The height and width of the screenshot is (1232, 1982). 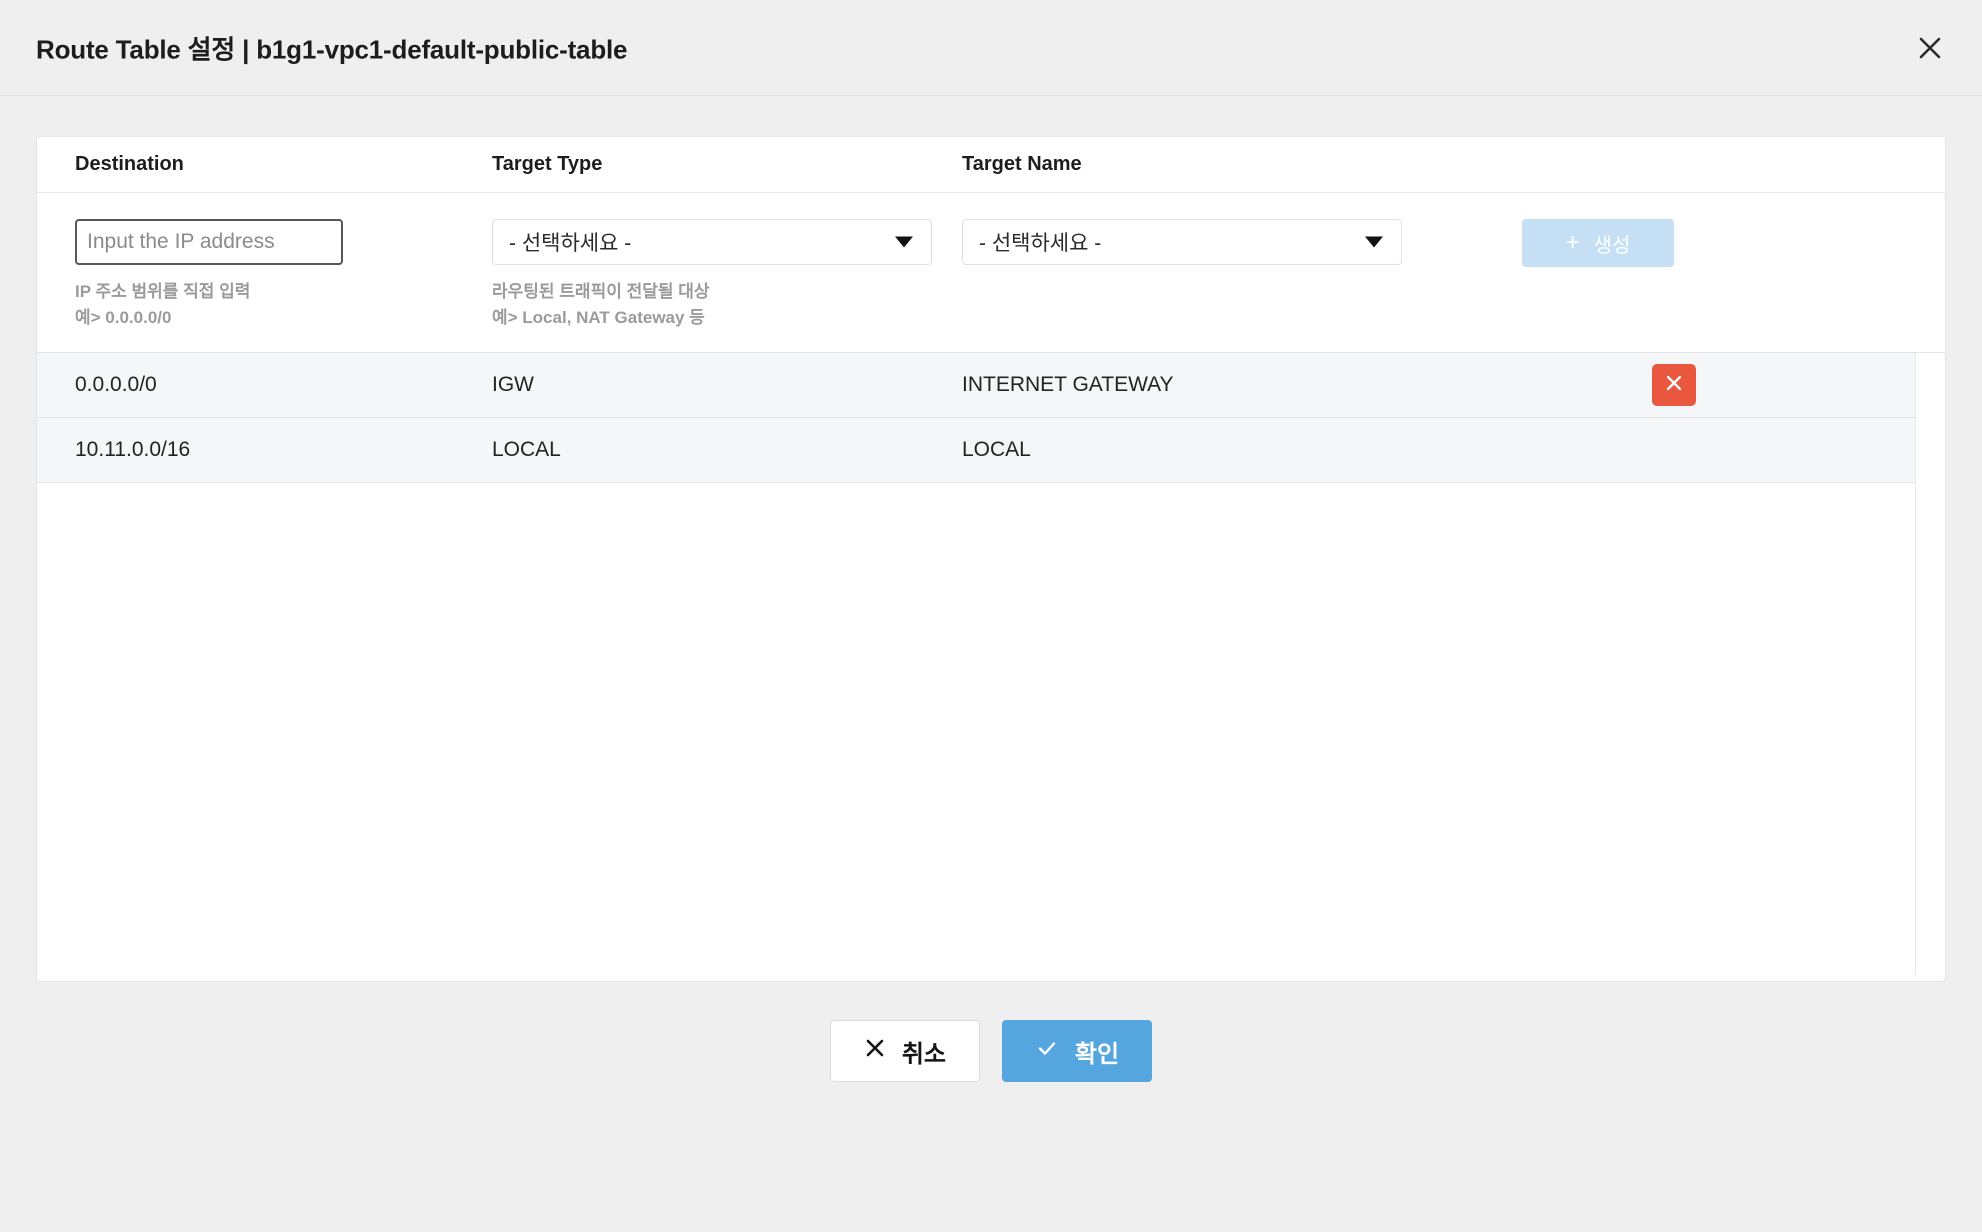 I want to click on confirm-button-label: 확인, so click(x=1097, y=1054).